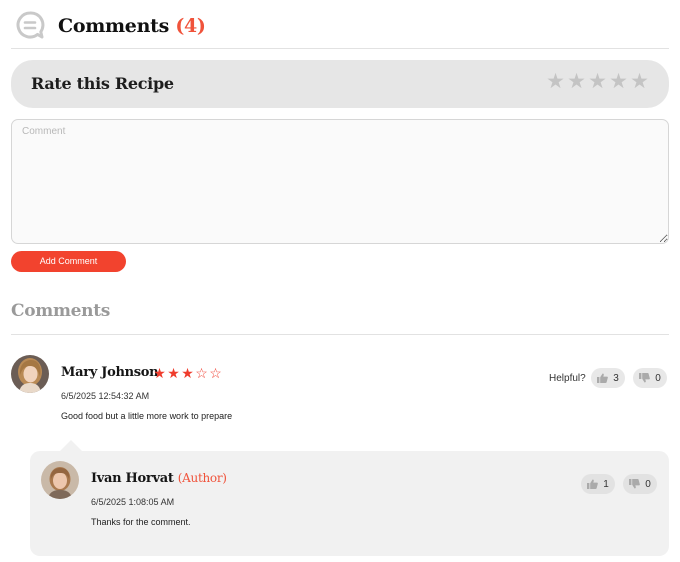  Describe the element at coordinates (190, 26) in the screenshot. I see `comment-count: (4)` at that location.